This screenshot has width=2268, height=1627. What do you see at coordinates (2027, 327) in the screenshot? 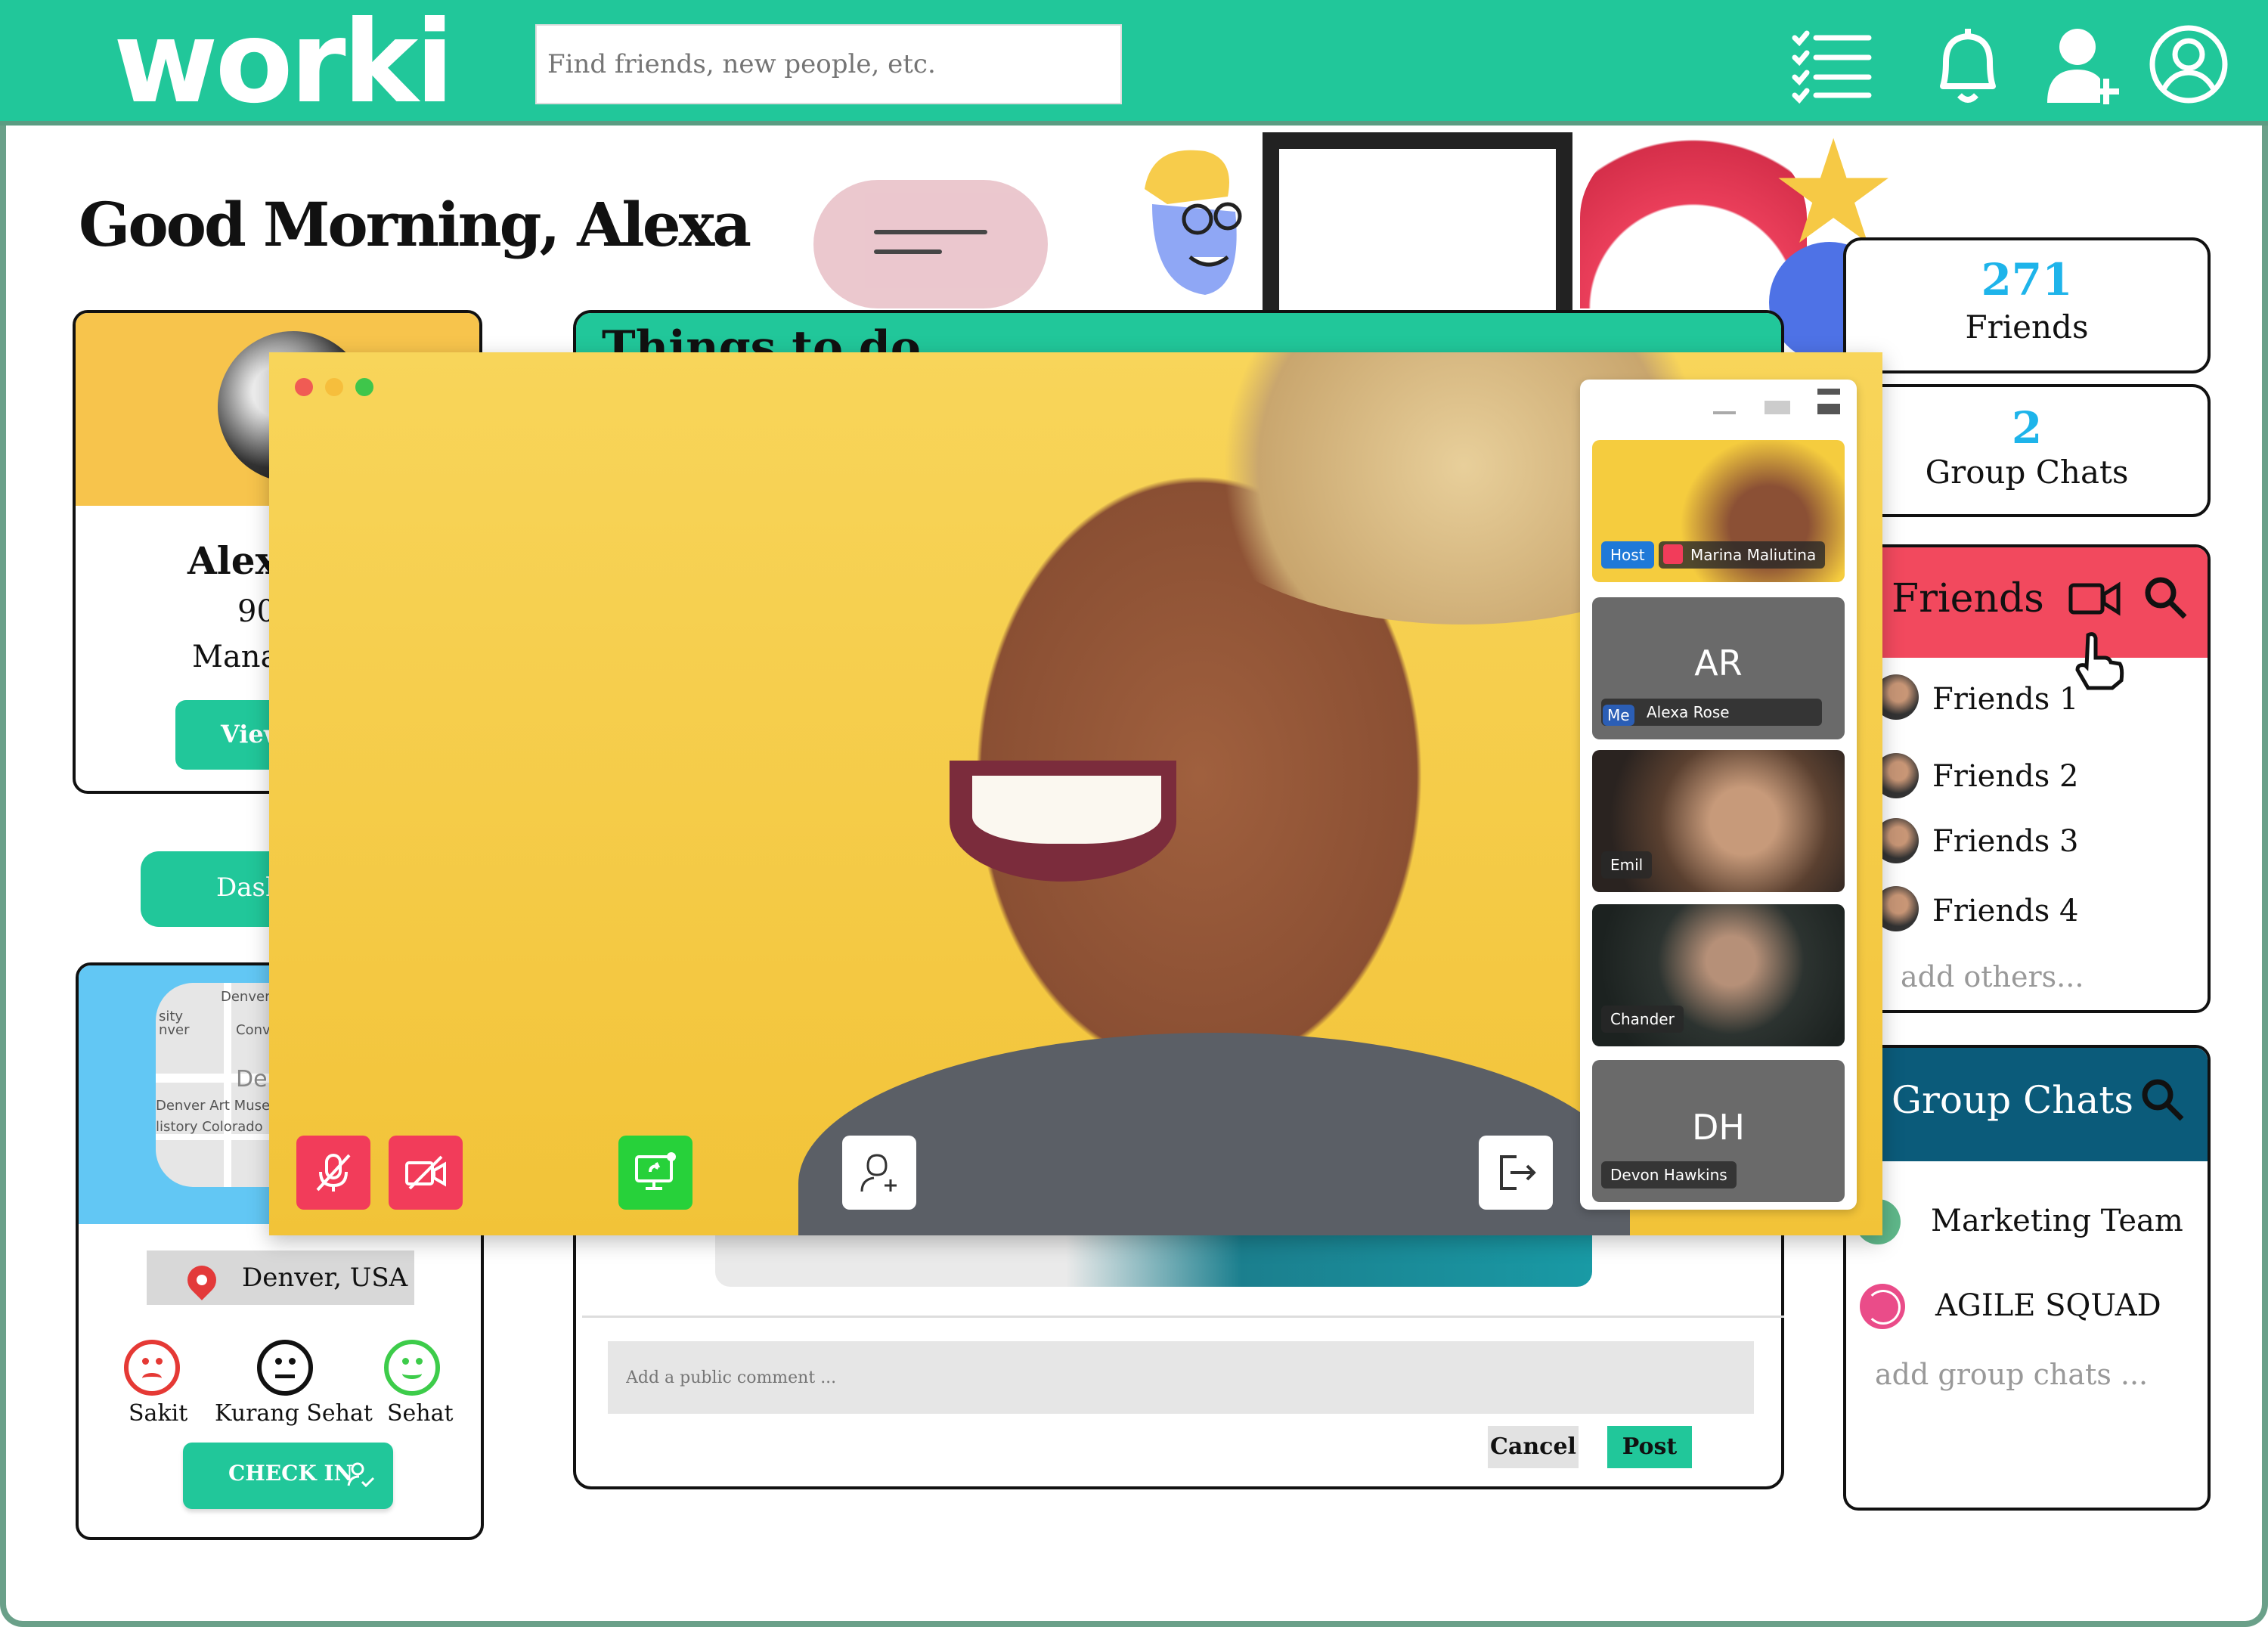
I see `friends-count-label: Friends` at bounding box center [2027, 327].